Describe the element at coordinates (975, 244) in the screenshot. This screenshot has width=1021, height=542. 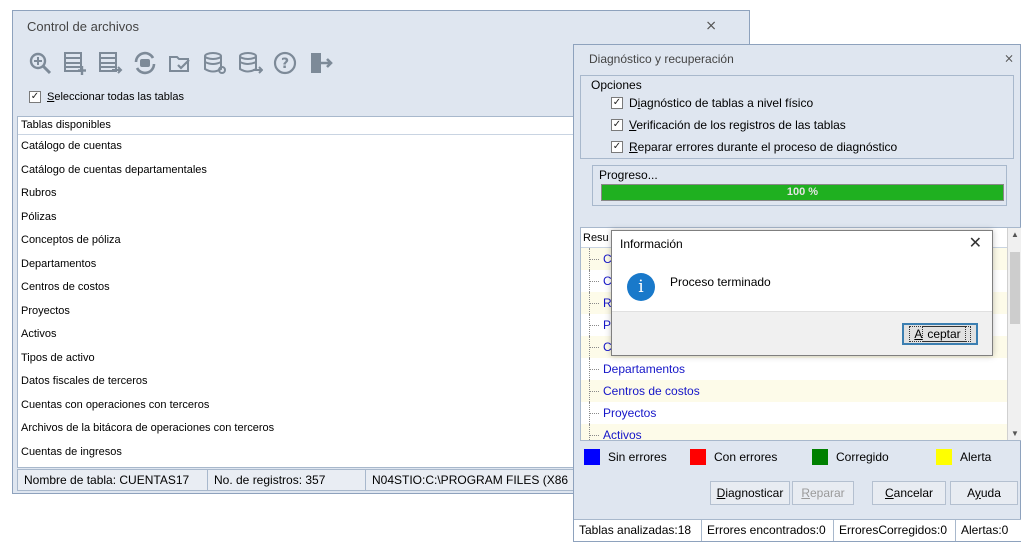
I see `close-icon: ✕` at that location.